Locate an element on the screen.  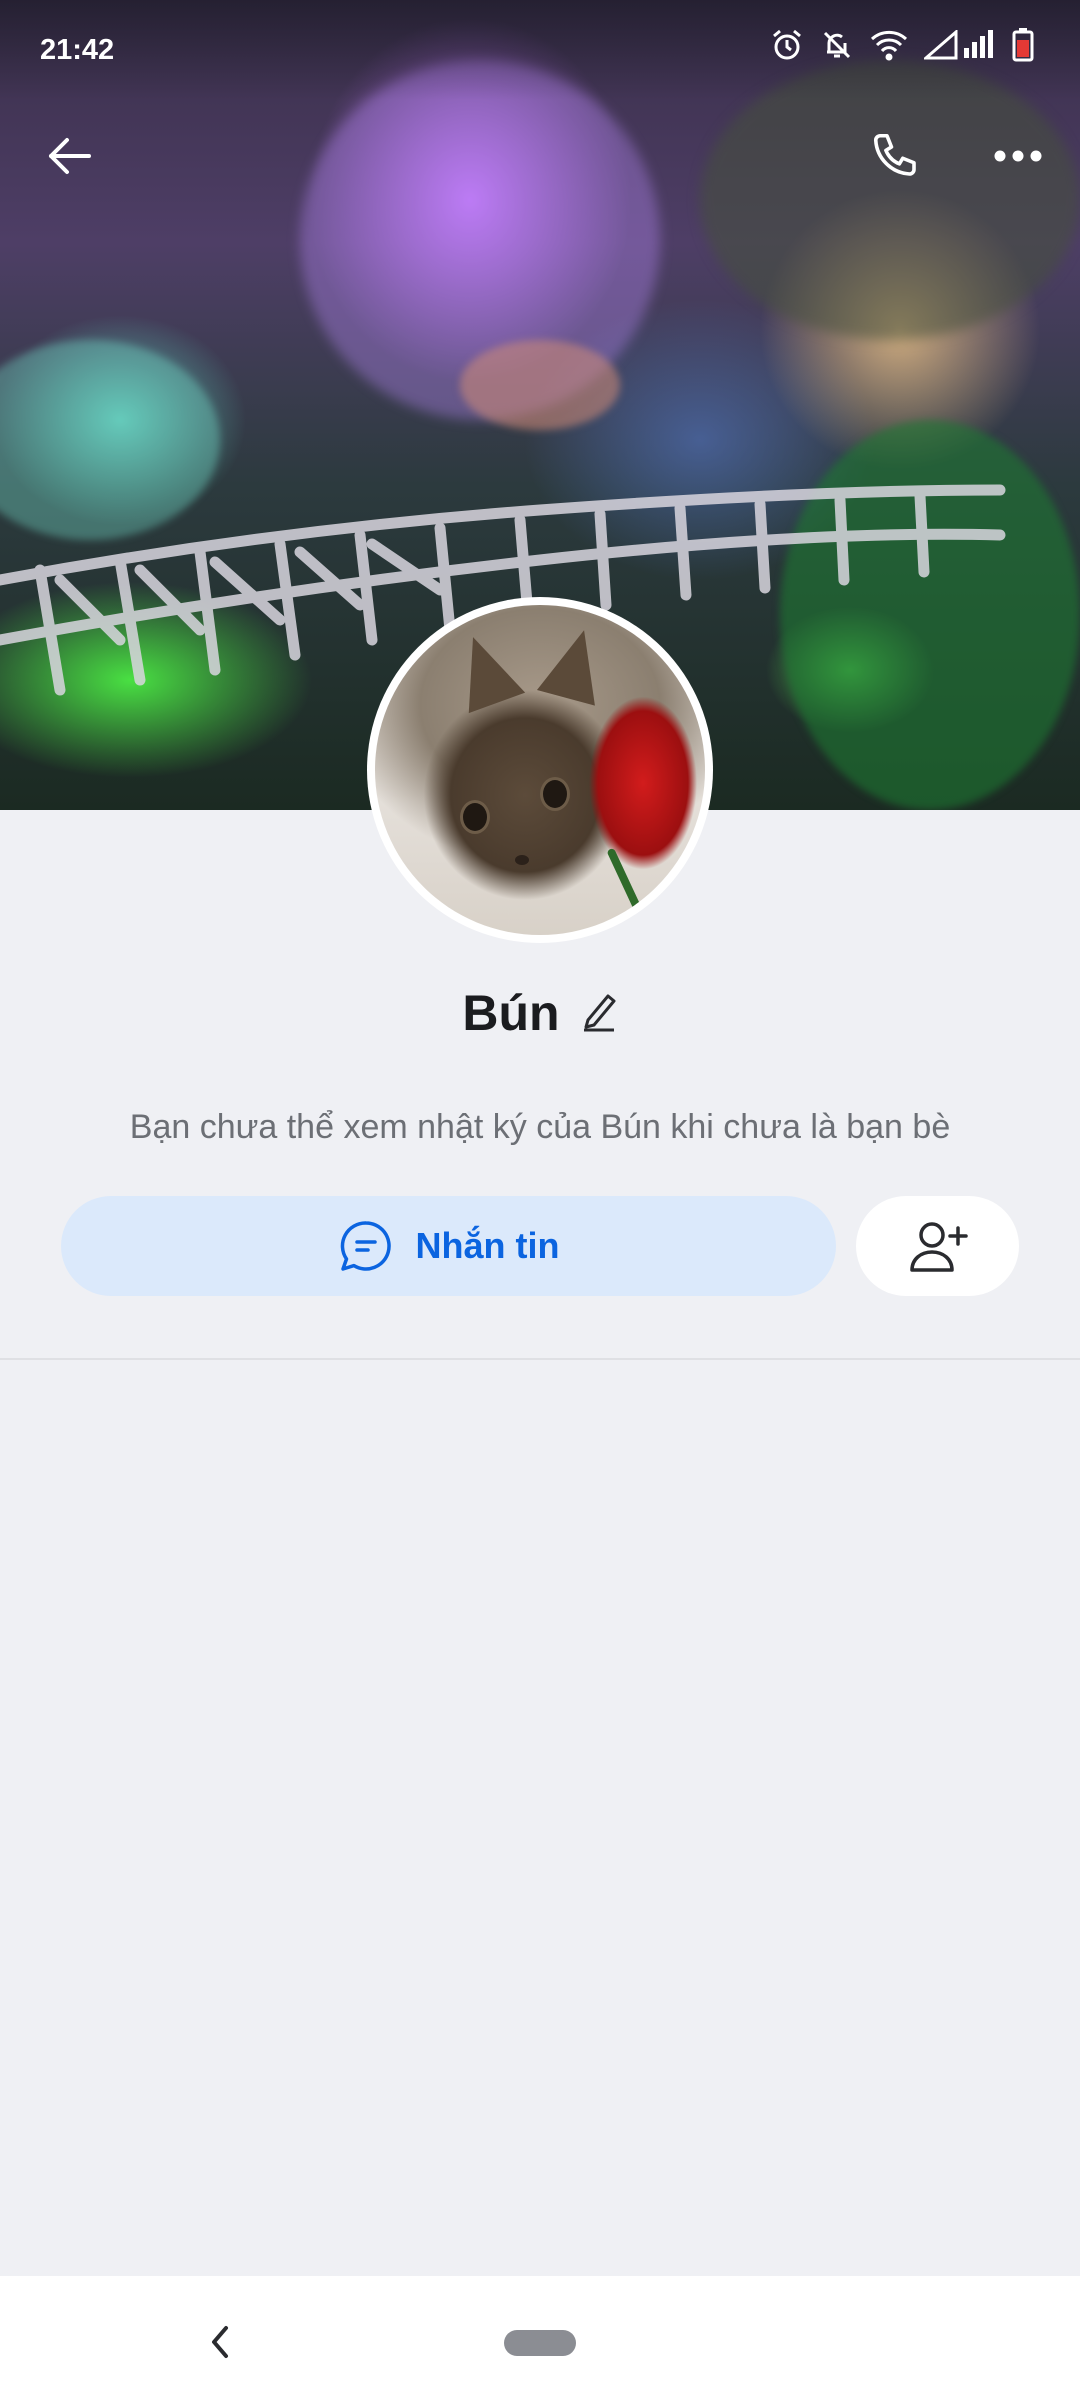
status-icons is located at coordinates (902, 45).